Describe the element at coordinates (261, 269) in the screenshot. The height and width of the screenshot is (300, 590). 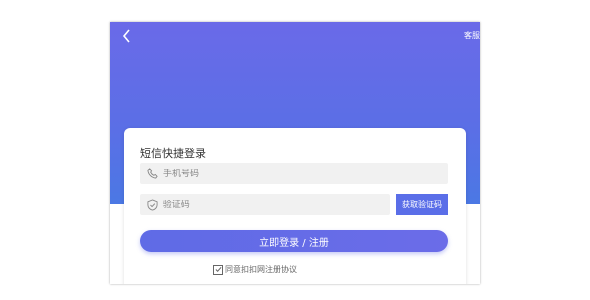
I see `agreement-text: 同意扣扣网注册协议` at that location.